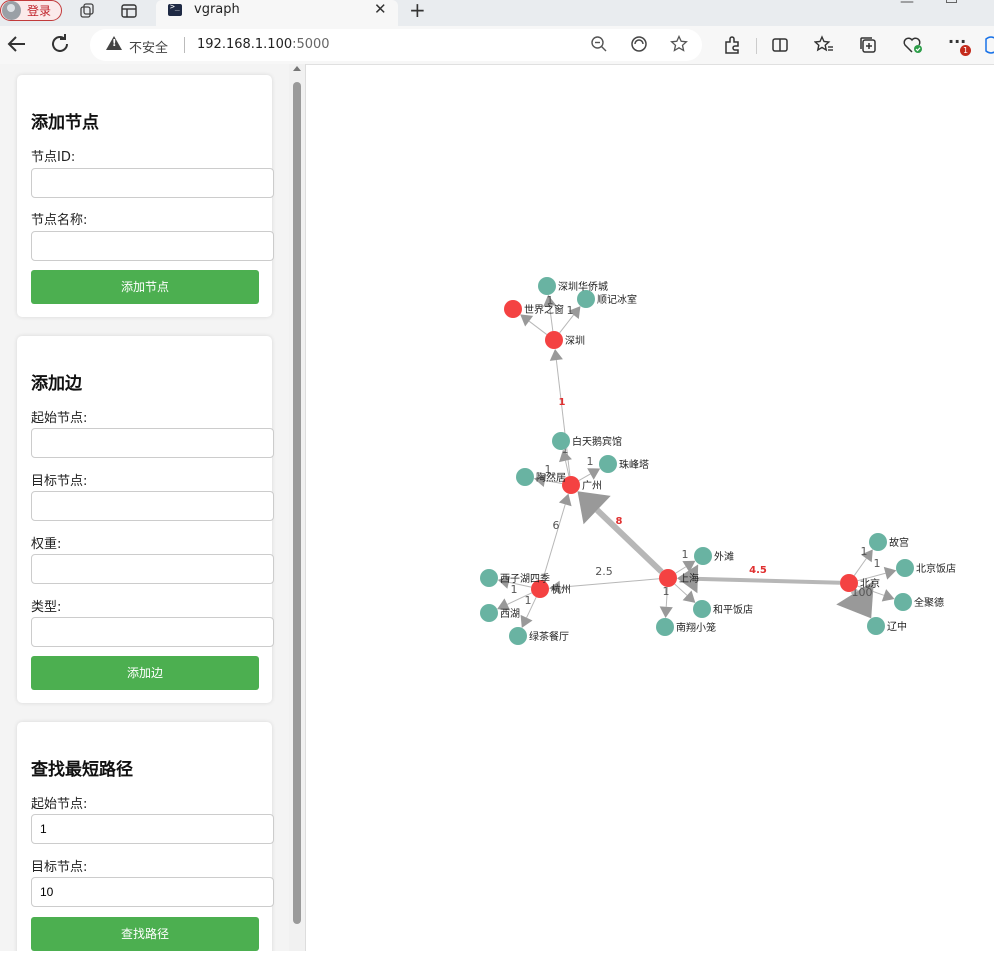 The height and width of the screenshot is (955, 994). What do you see at coordinates (59, 220) in the screenshot?
I see `node-name-label: 节点名称:` at bounding box center [59, 220].